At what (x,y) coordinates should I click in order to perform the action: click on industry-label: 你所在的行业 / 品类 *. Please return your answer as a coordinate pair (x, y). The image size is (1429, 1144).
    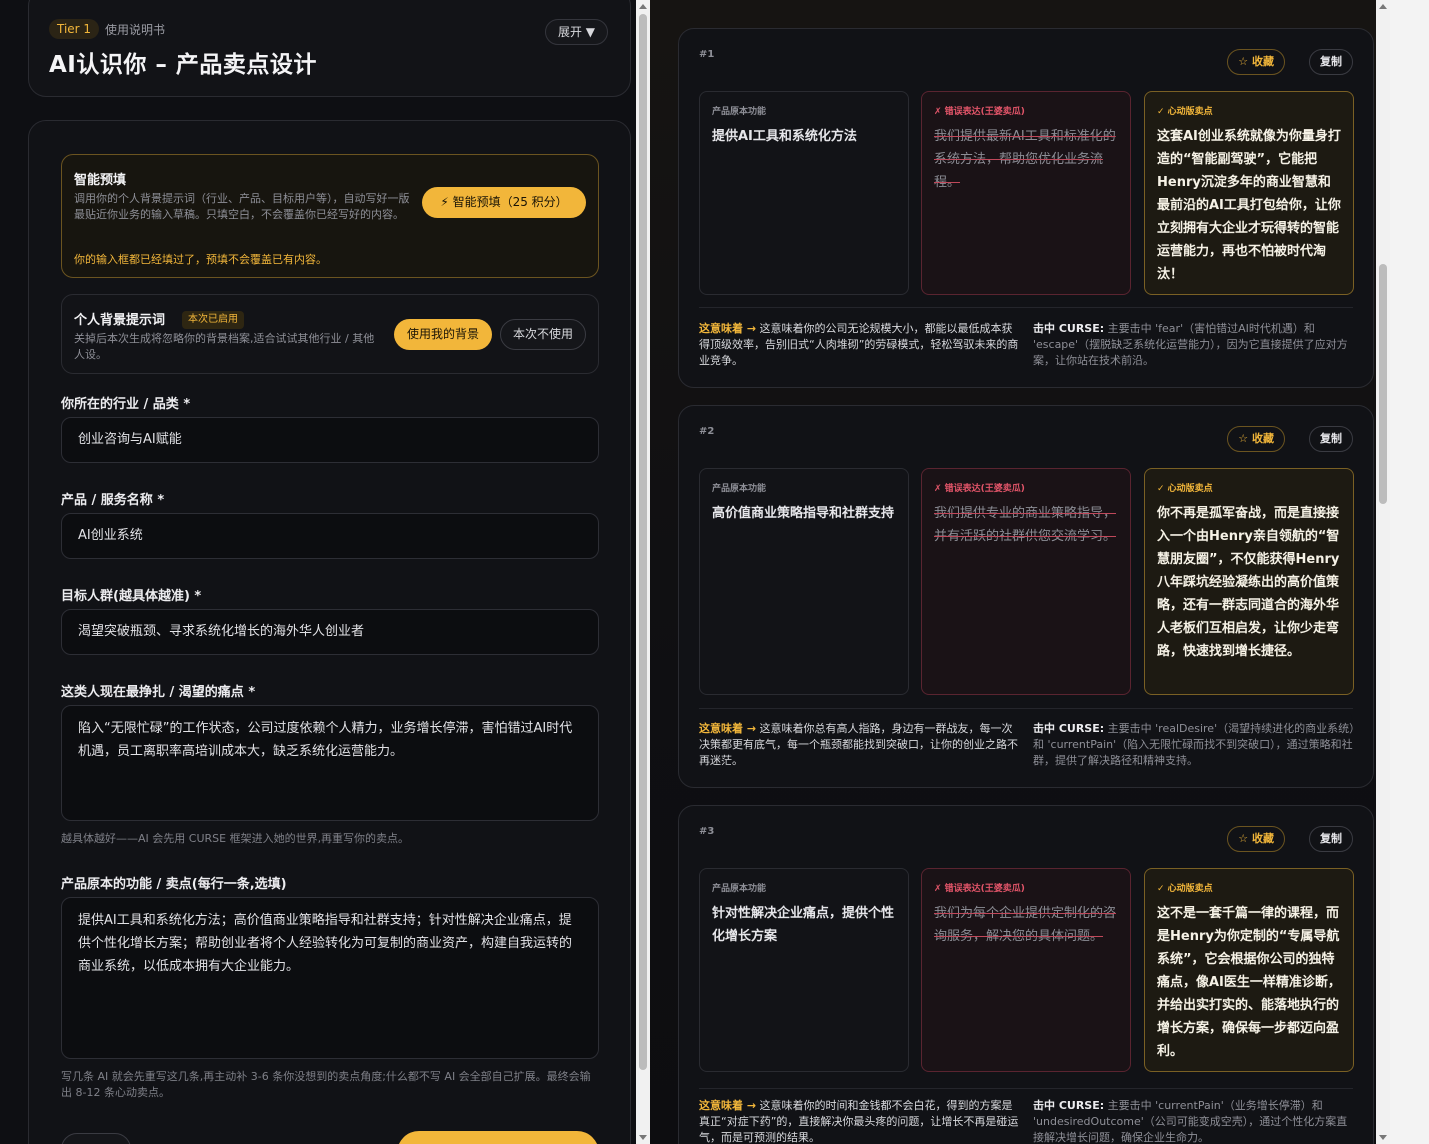
    Looking at the image, I should click on (126, 404).